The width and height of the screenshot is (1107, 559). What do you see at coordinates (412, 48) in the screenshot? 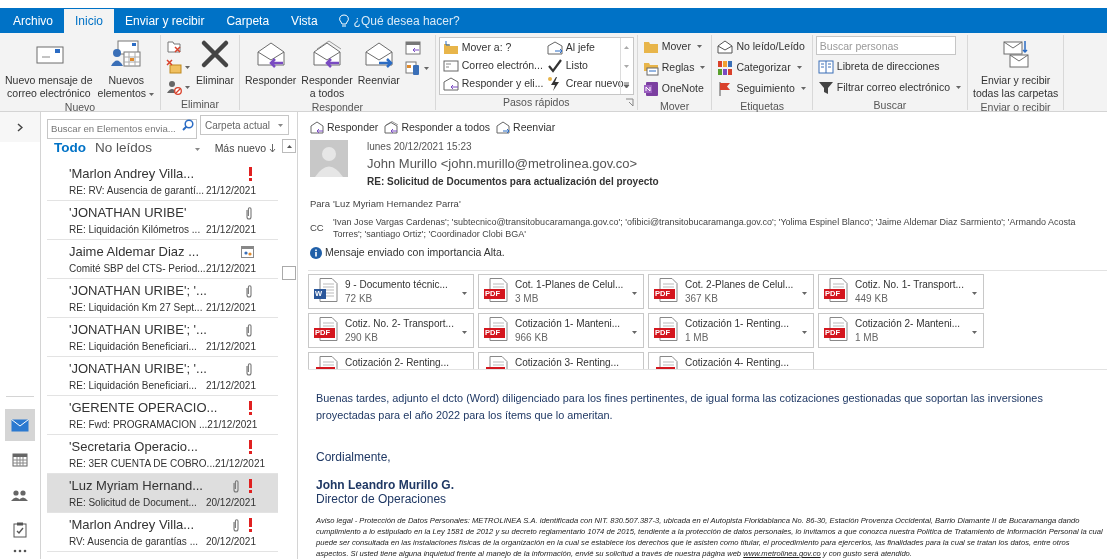
I see `calendar-reply-icon` at bounding box center [412, 48].